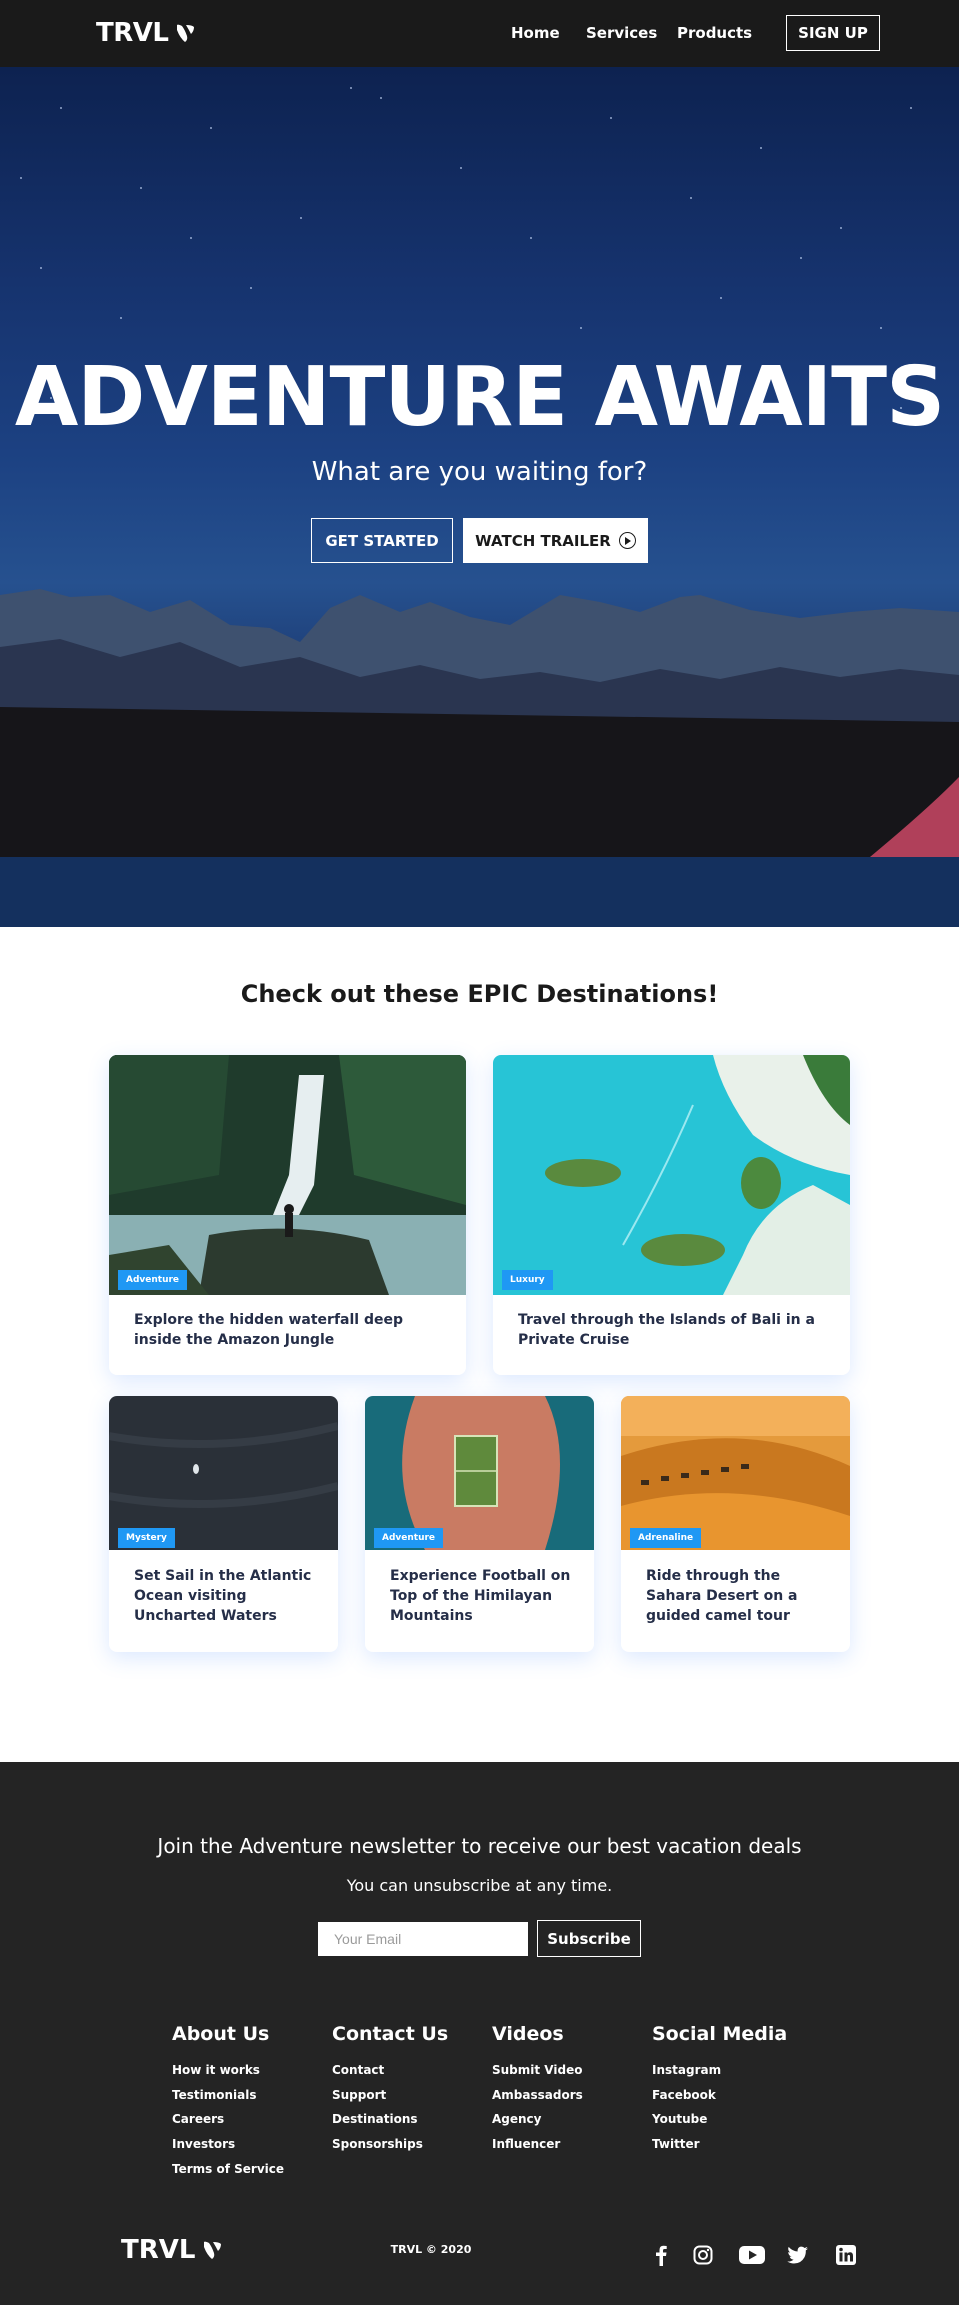  I want to click on footer-link: Careers, so click(198, 2119).